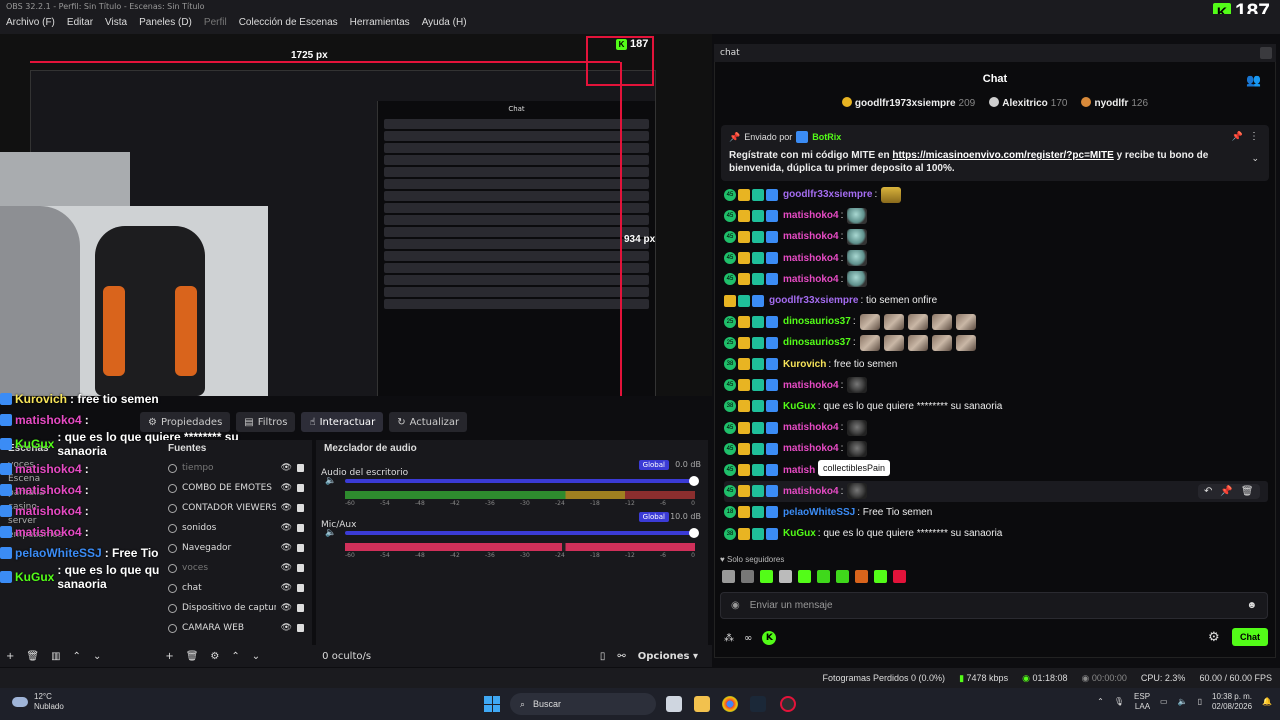 This screenshot has height=720, width=1280. What do you see at coordinates (342, 422) in the screenshot?
I see `interact-button: ☝ Interactuar` at bounding box center [342, 422].